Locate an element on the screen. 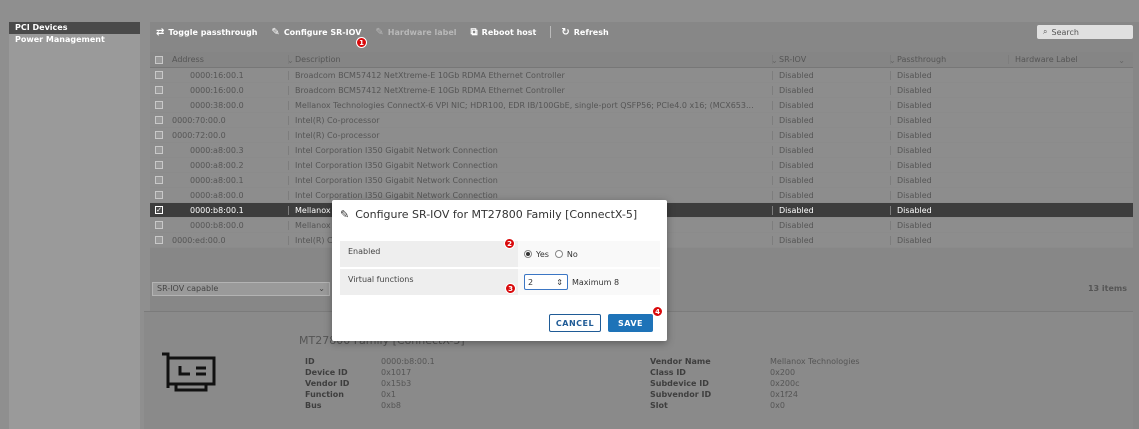 The width and height of the screenshot is (1139, 429). enabled-radio-group: Yes No is located at coordinates (589, 254).